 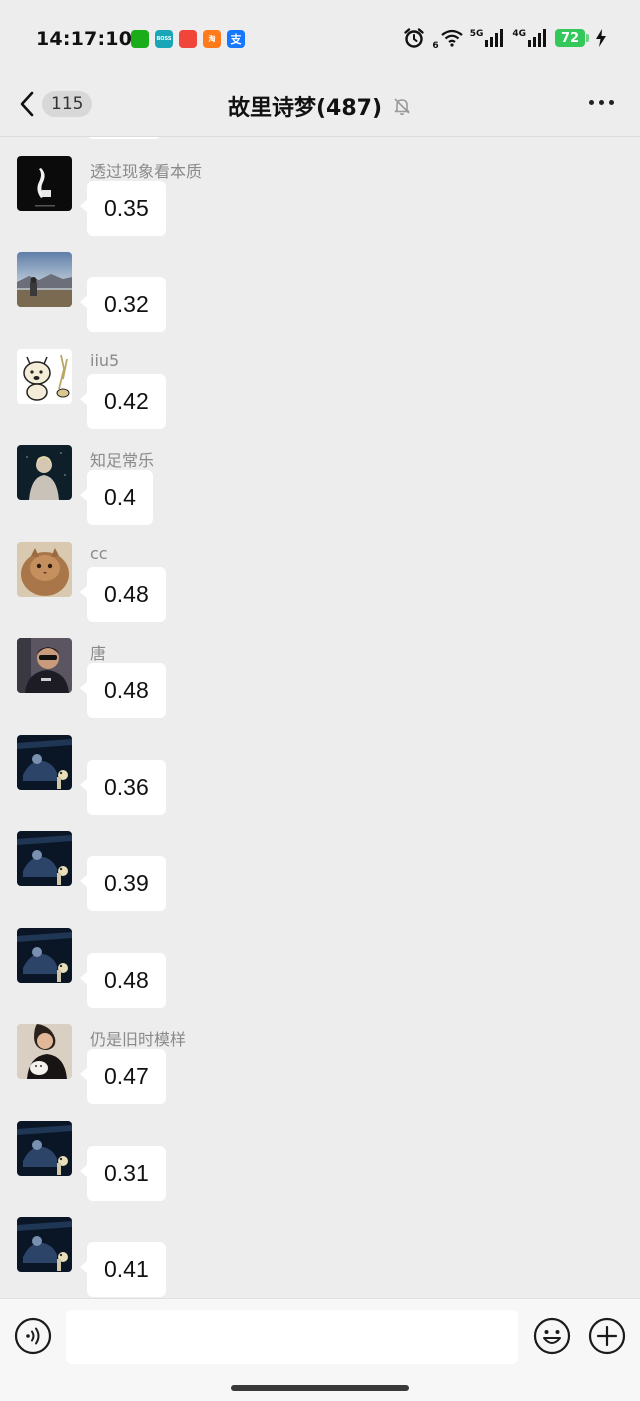 I want to click on message-row: 0.41, so click(x=320, y=1247).